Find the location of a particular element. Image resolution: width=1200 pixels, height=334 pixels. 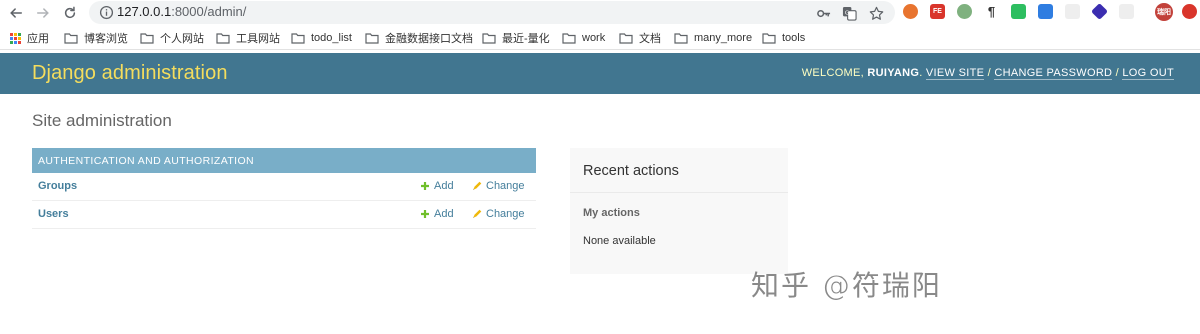

info-icon is located at coordinates (106, 12).